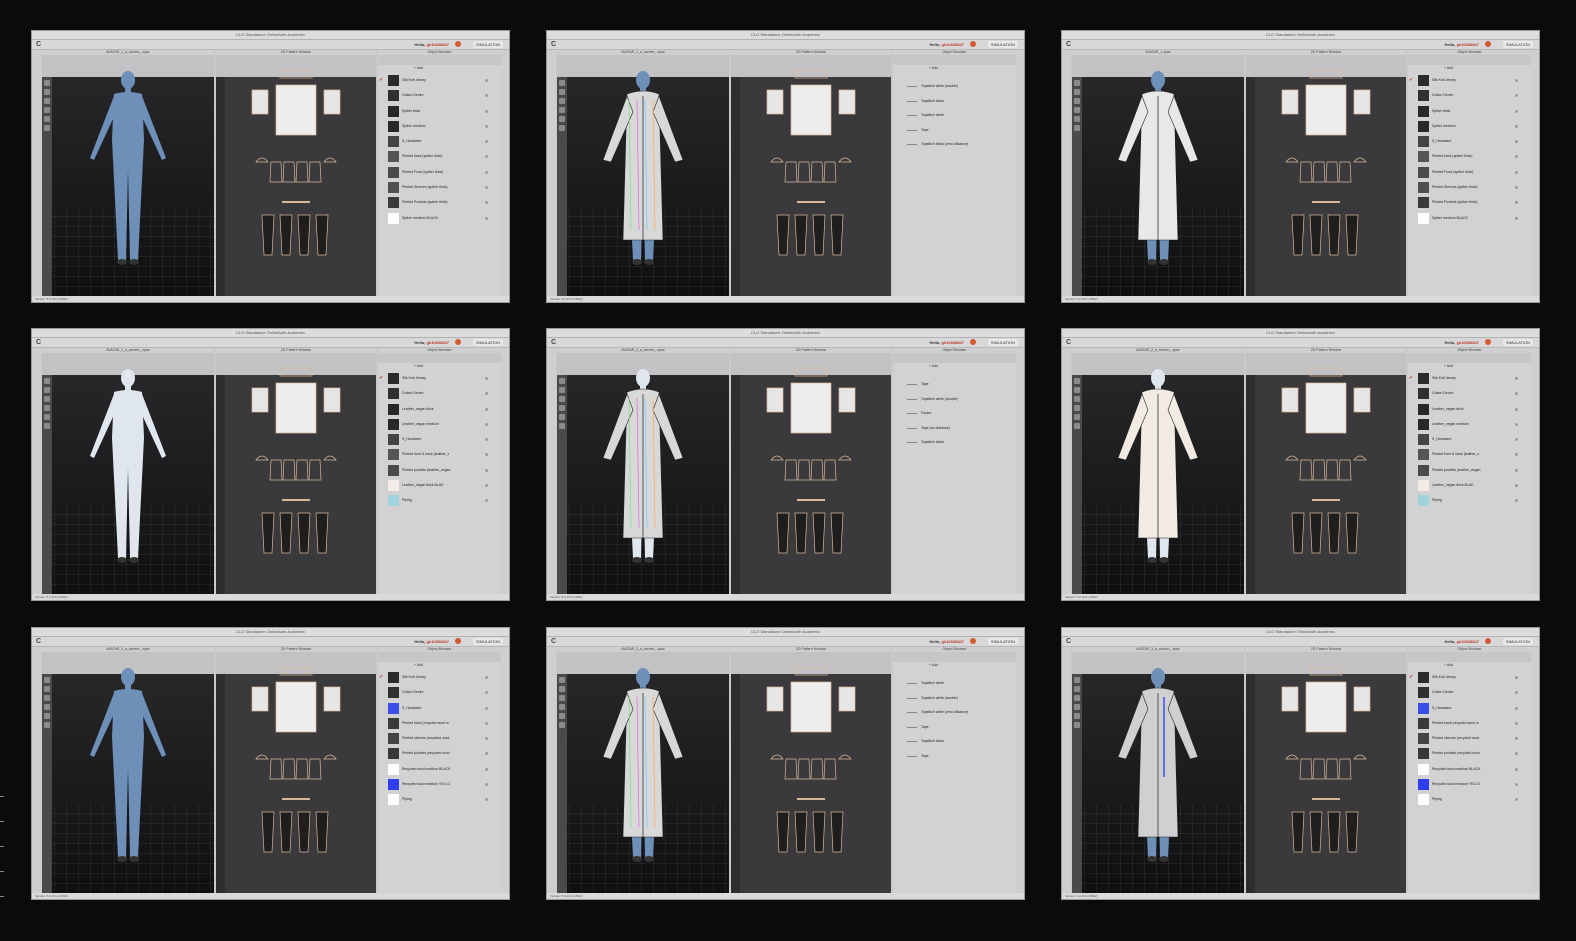 This screenshot has width=1576, height=941. Describe the element at coordinates (955, 414) in the screenshot. I see `topstitch-item: Fusion` at that location.